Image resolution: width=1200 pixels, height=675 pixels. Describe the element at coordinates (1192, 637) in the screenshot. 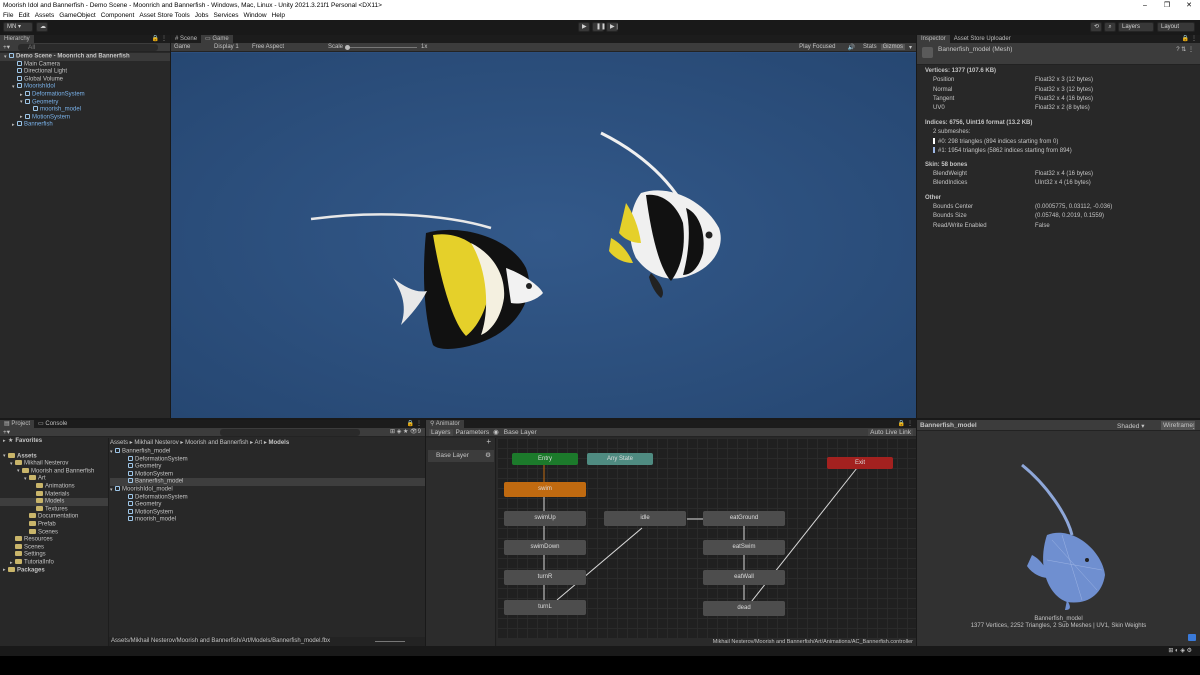

I see `asset-label-icon` at that location.